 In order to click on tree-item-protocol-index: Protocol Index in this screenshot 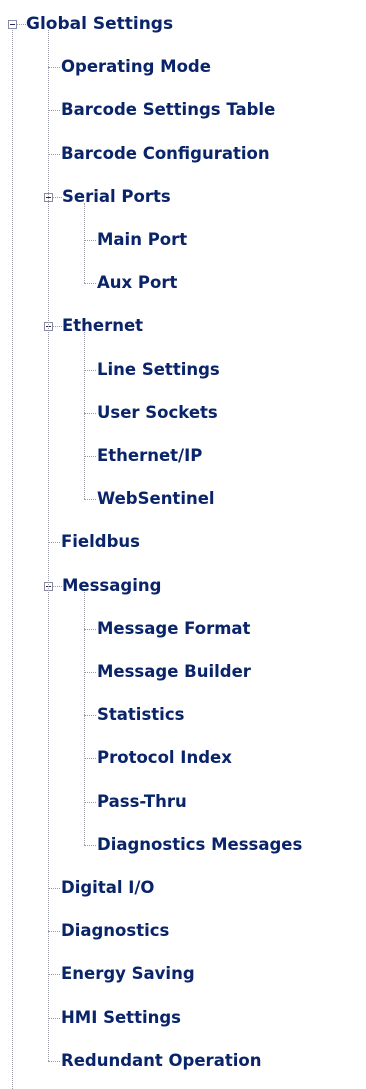, I will do `click(164, 758)`.